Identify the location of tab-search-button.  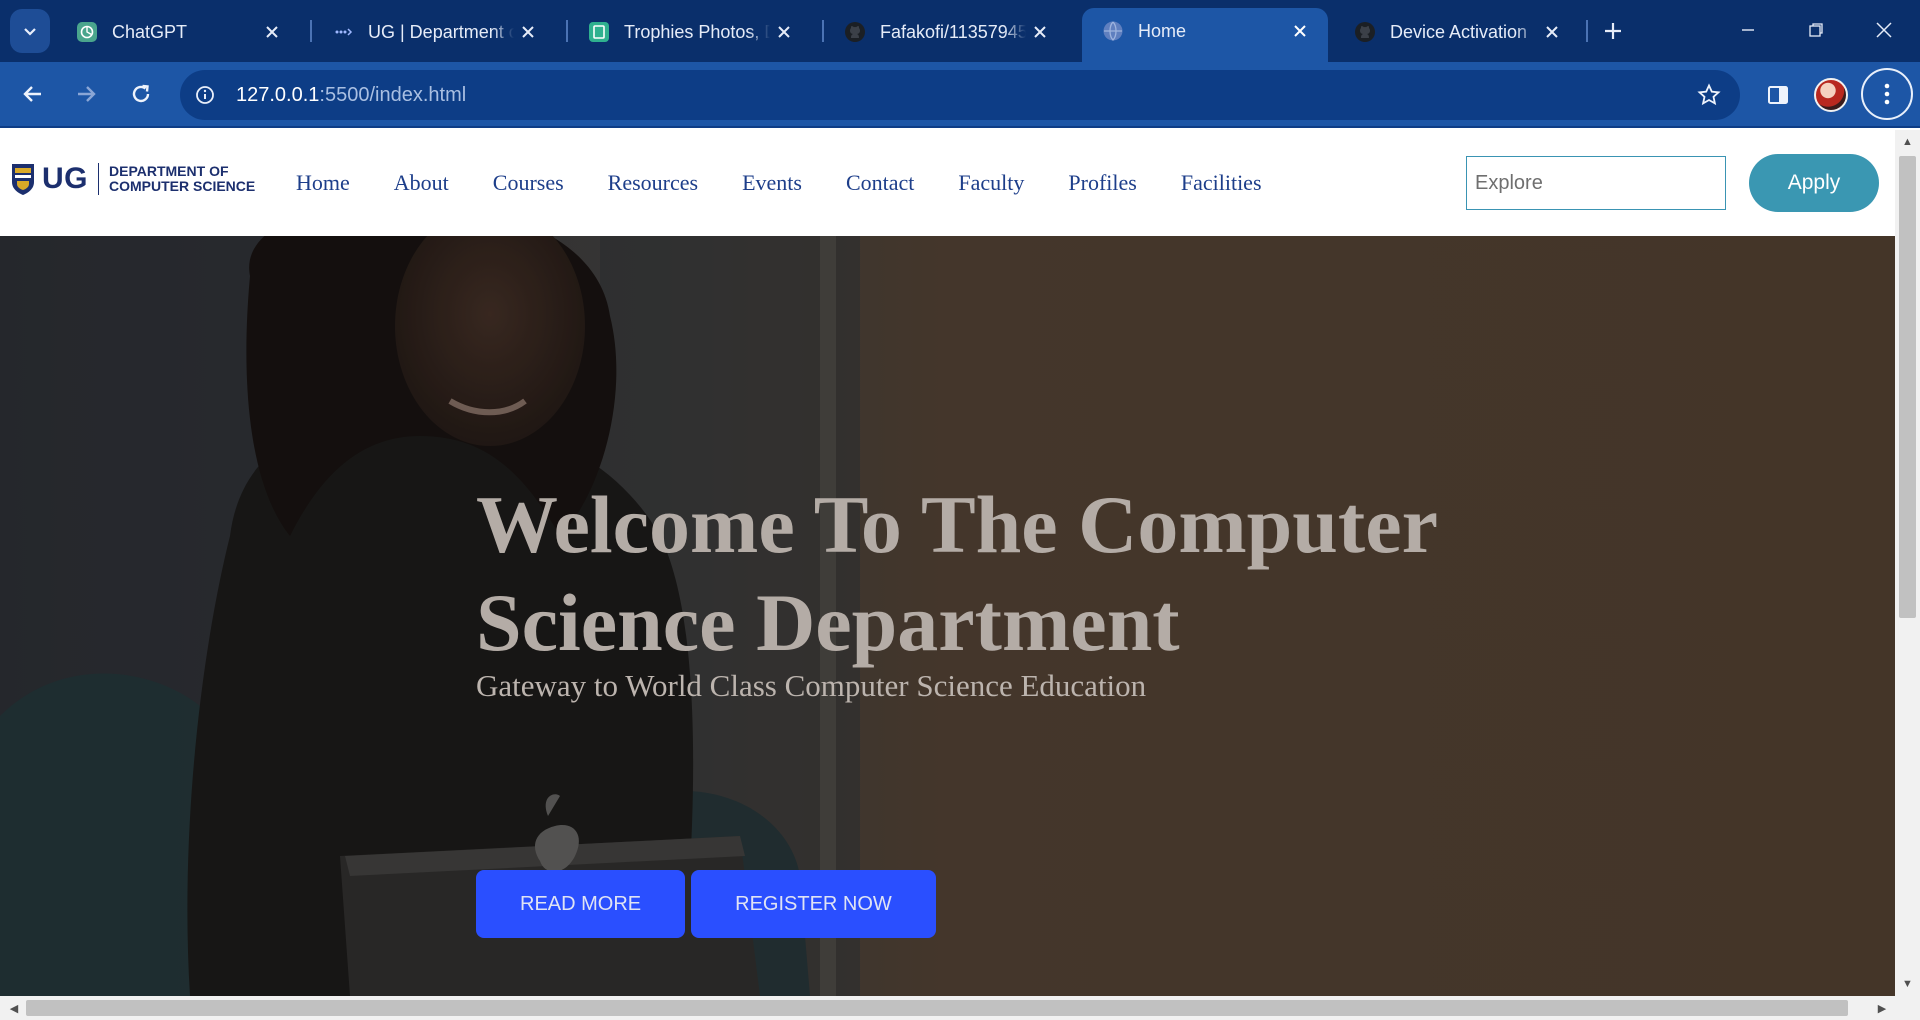
(30, 31).